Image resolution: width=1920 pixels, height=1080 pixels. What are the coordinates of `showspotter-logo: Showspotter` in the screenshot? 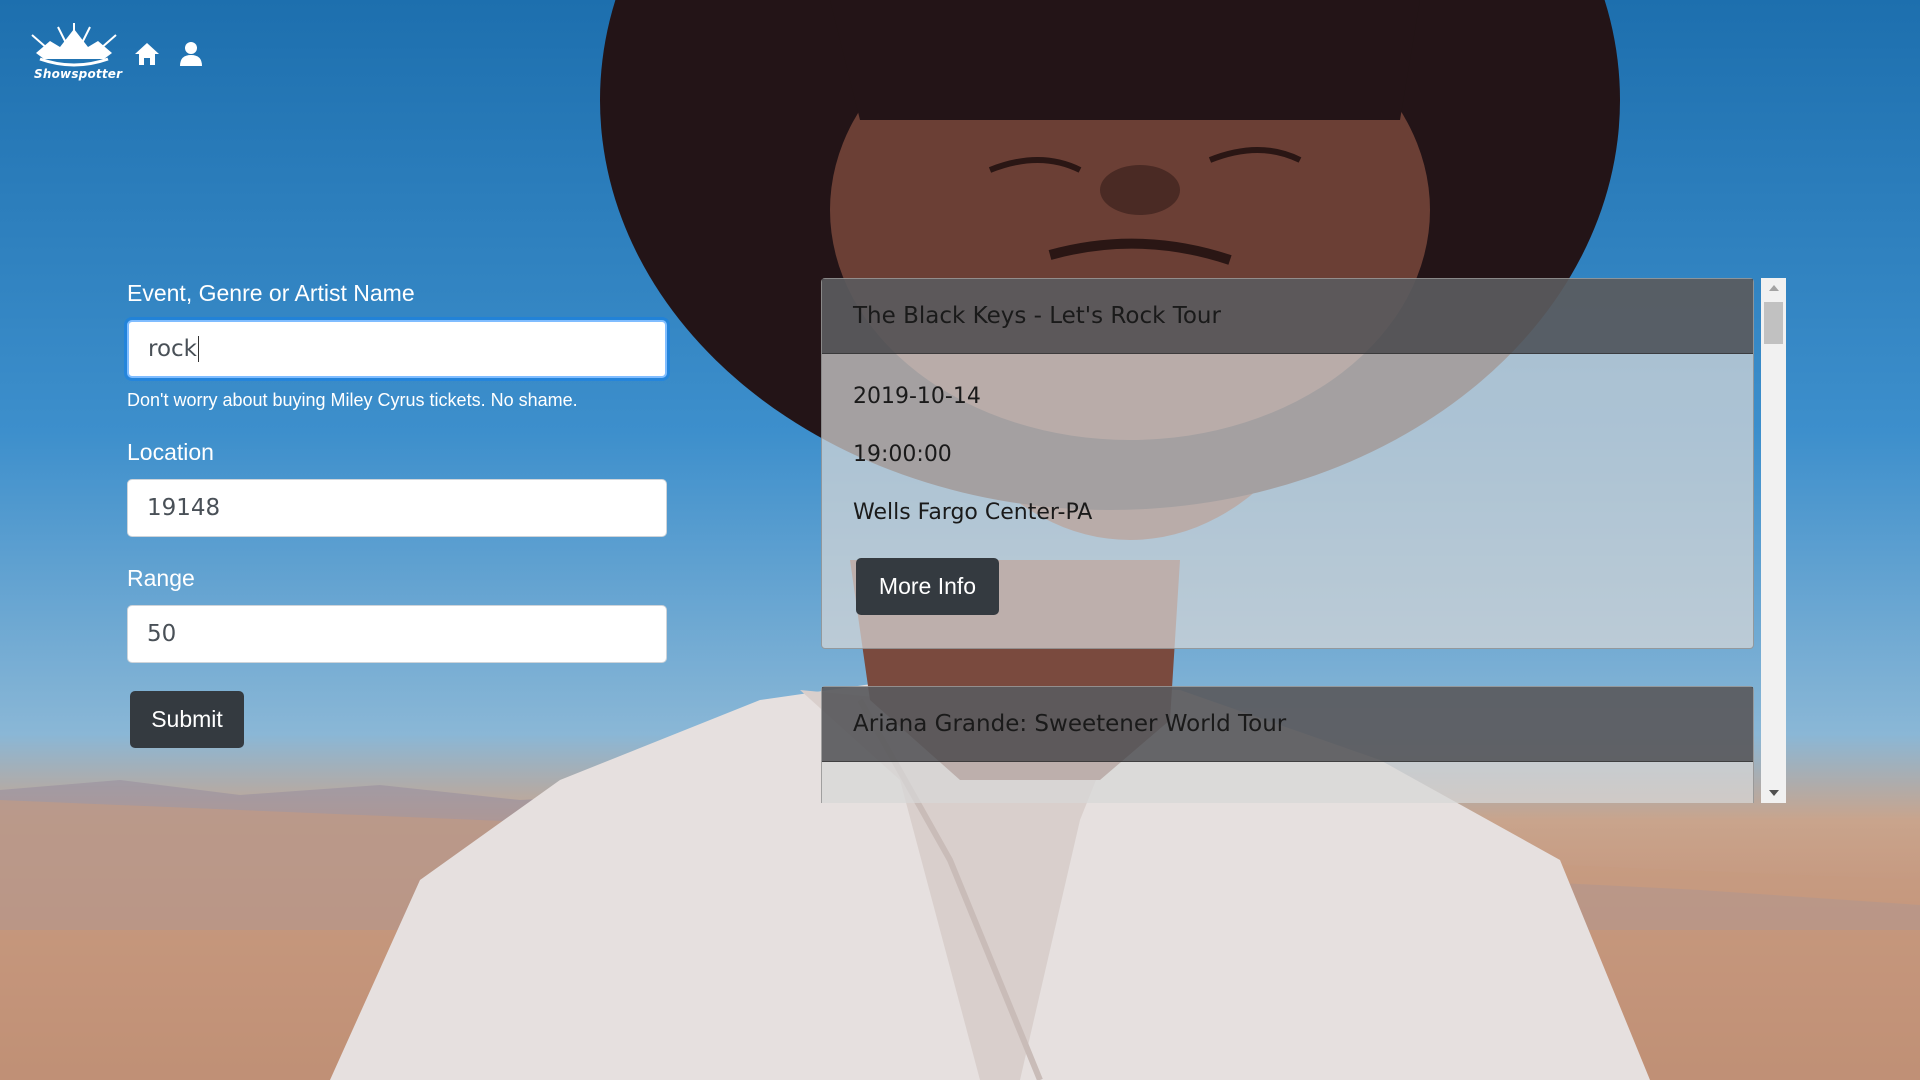 It's located at (76, 54).